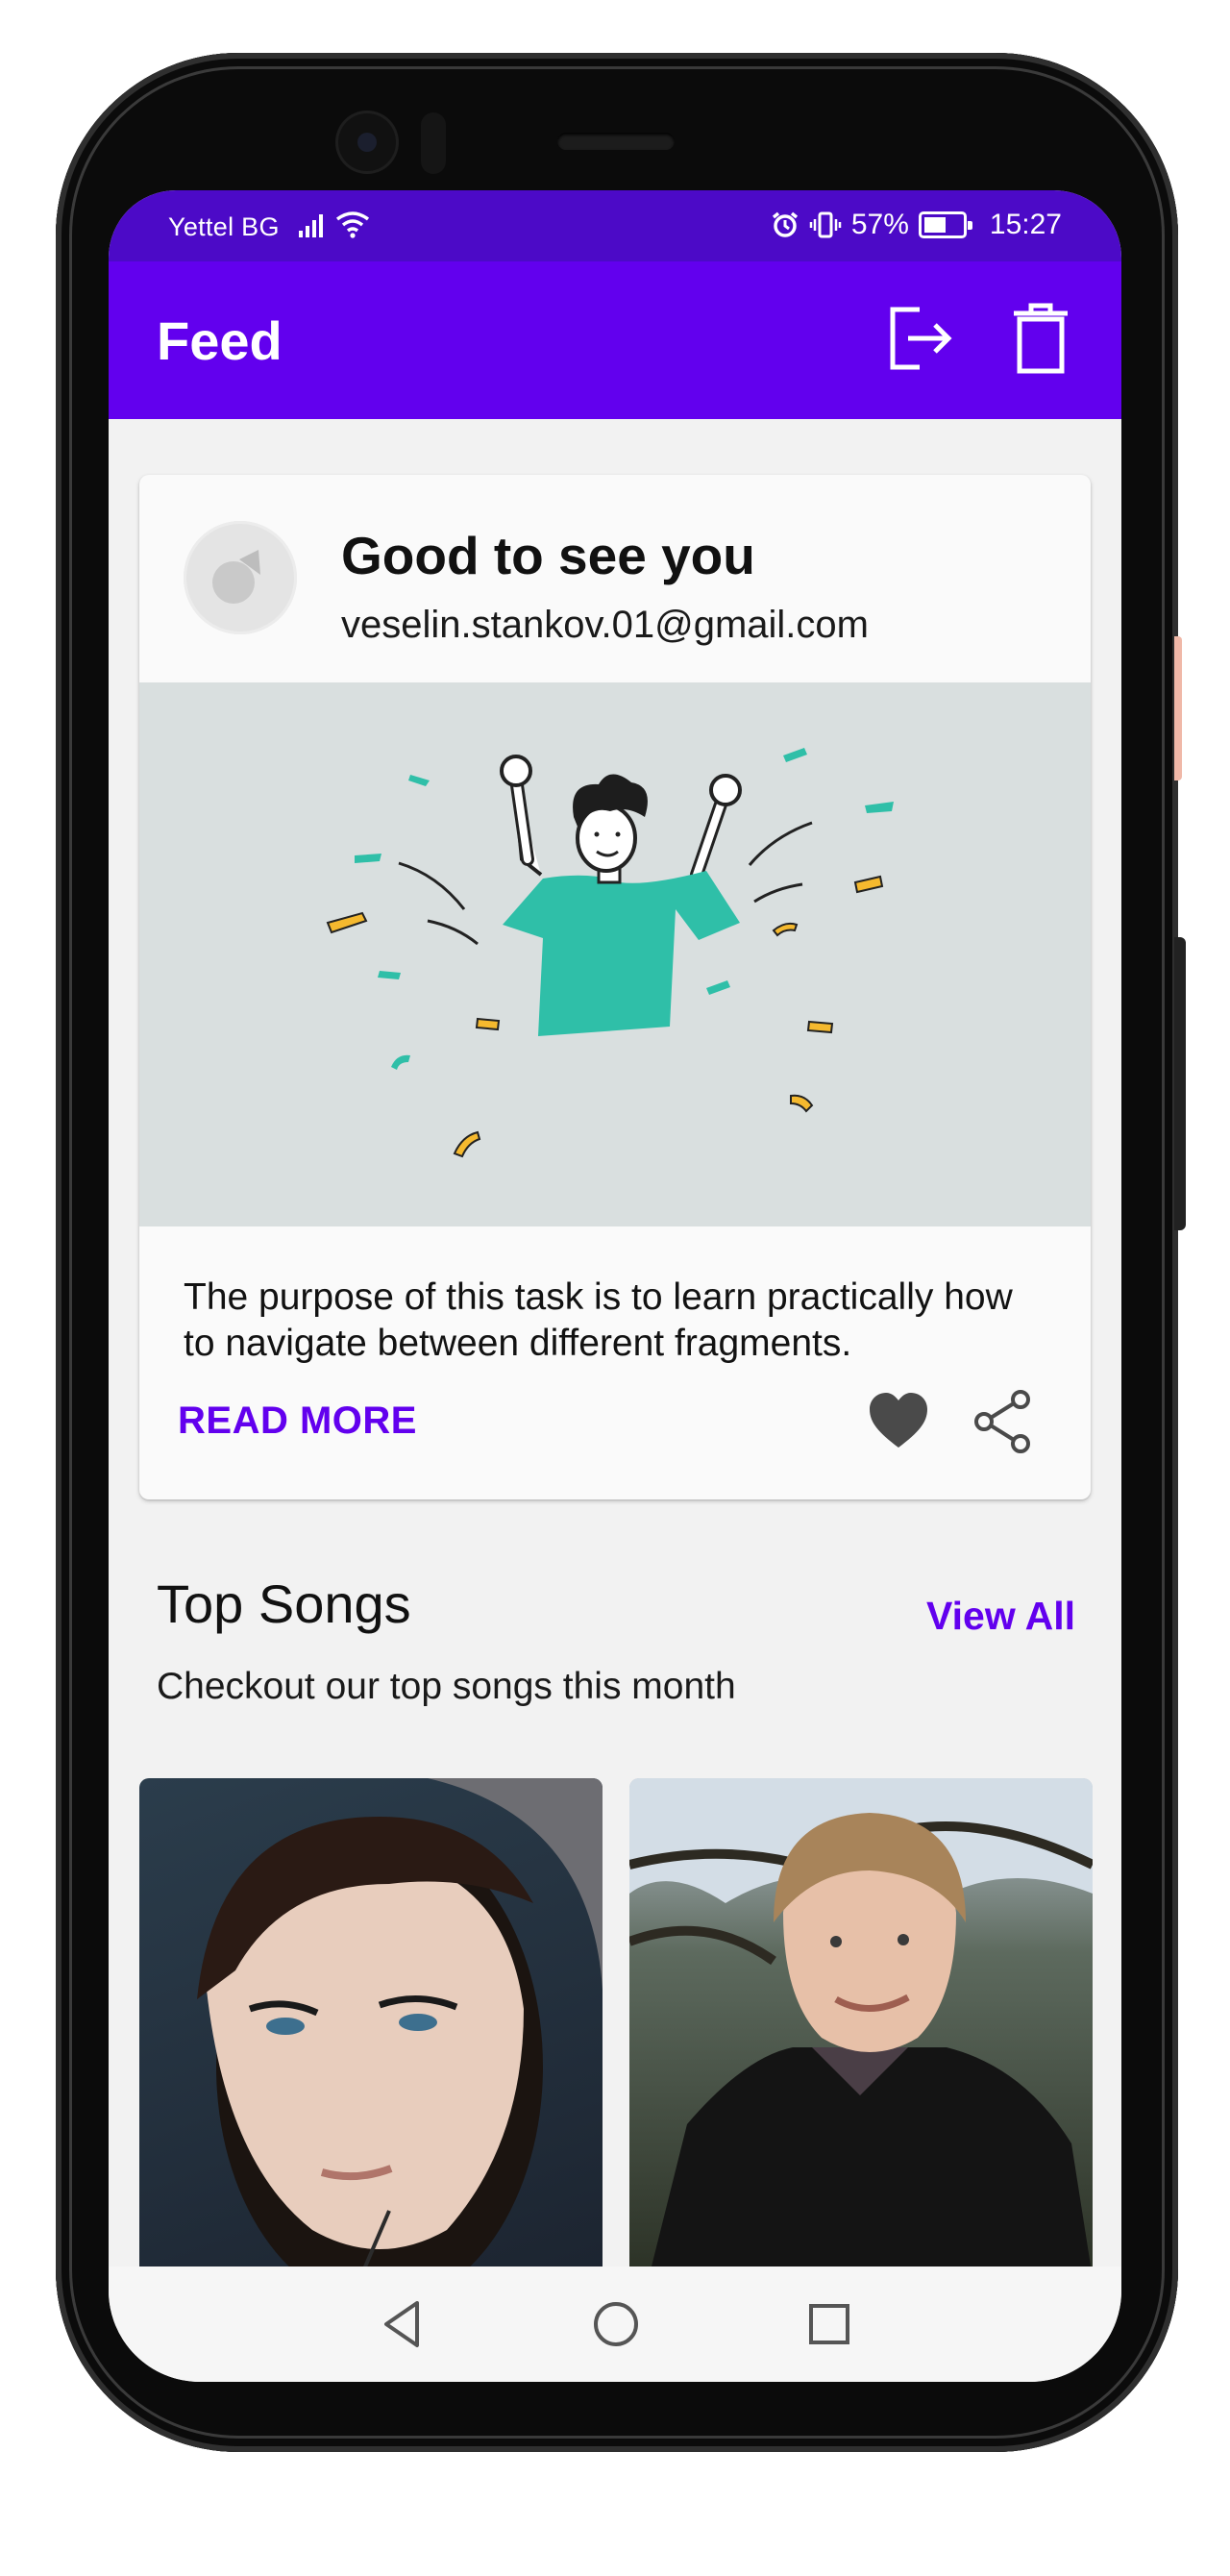 The width and height of the screenshot is (1230, 2576). I want to click on clock: 15:27, so click(1025, 225).